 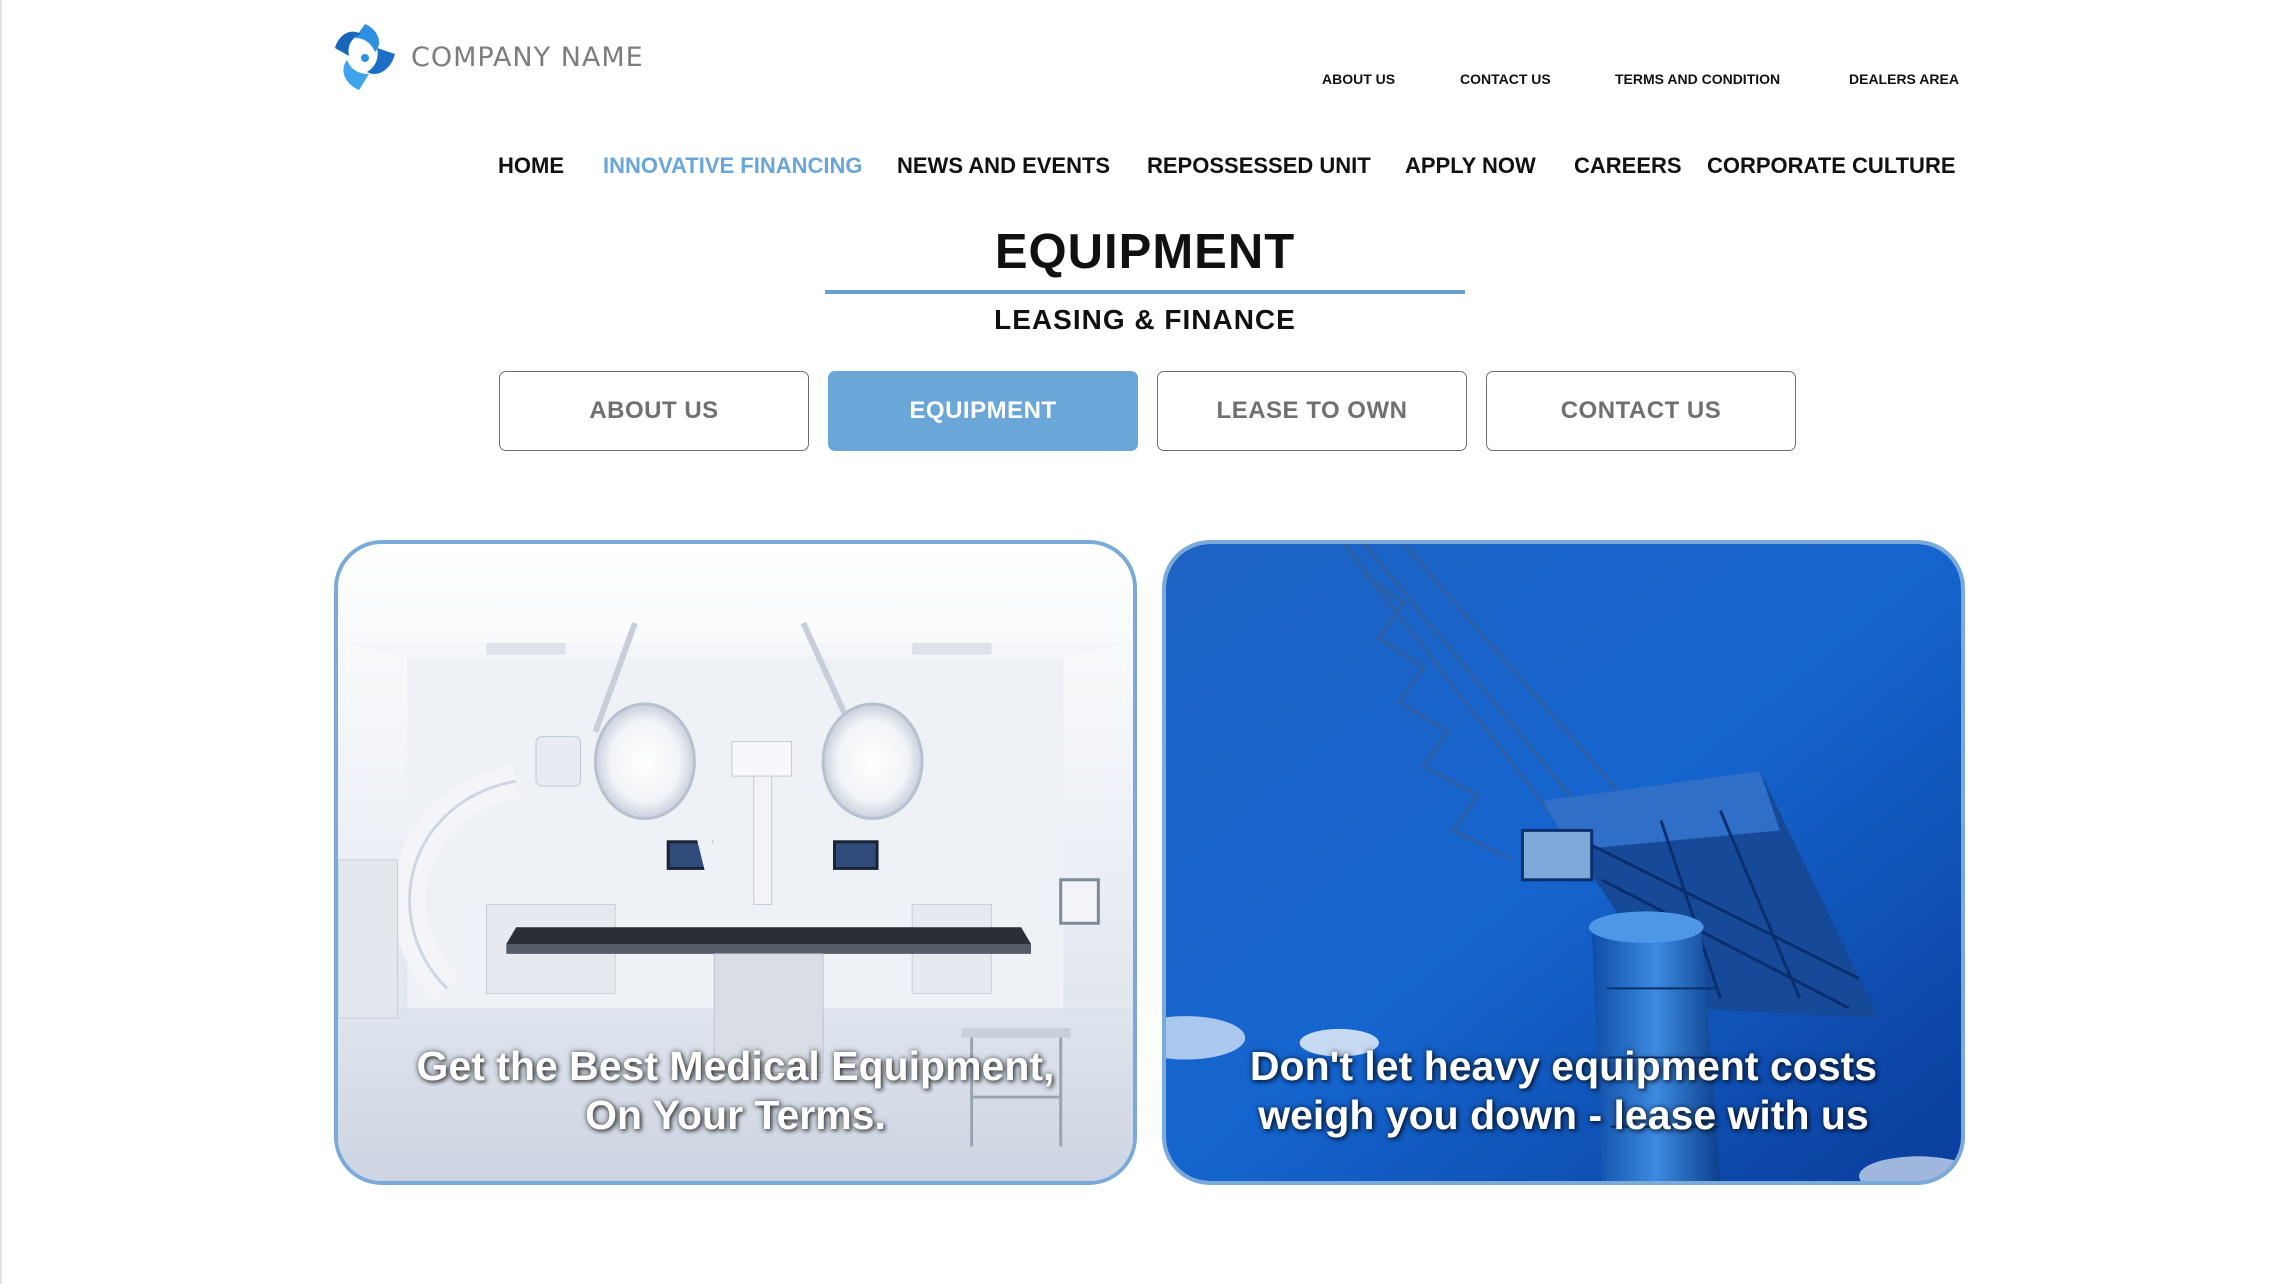 I want to click on tab-equipment: EQUIPMENT, so click(x=983, y=411).